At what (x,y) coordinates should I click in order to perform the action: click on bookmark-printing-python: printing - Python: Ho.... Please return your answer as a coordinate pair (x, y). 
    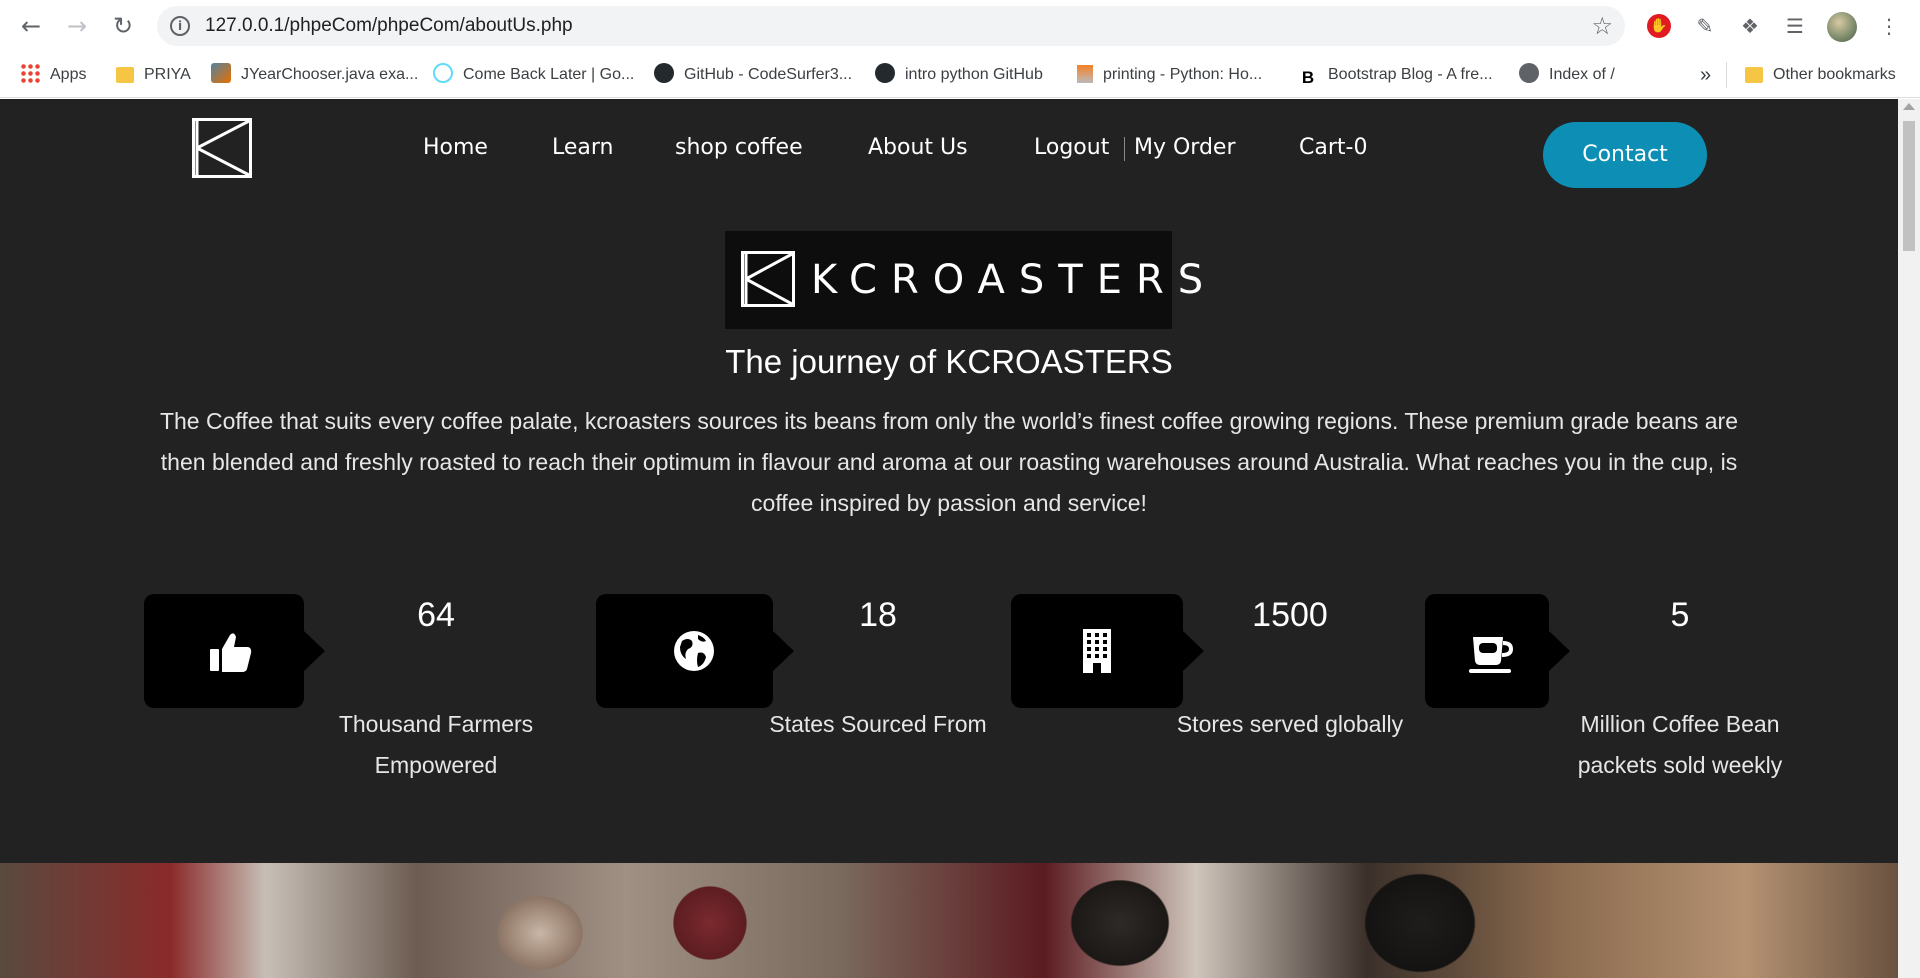
    Looking at the image, I should click on (1169, 75).